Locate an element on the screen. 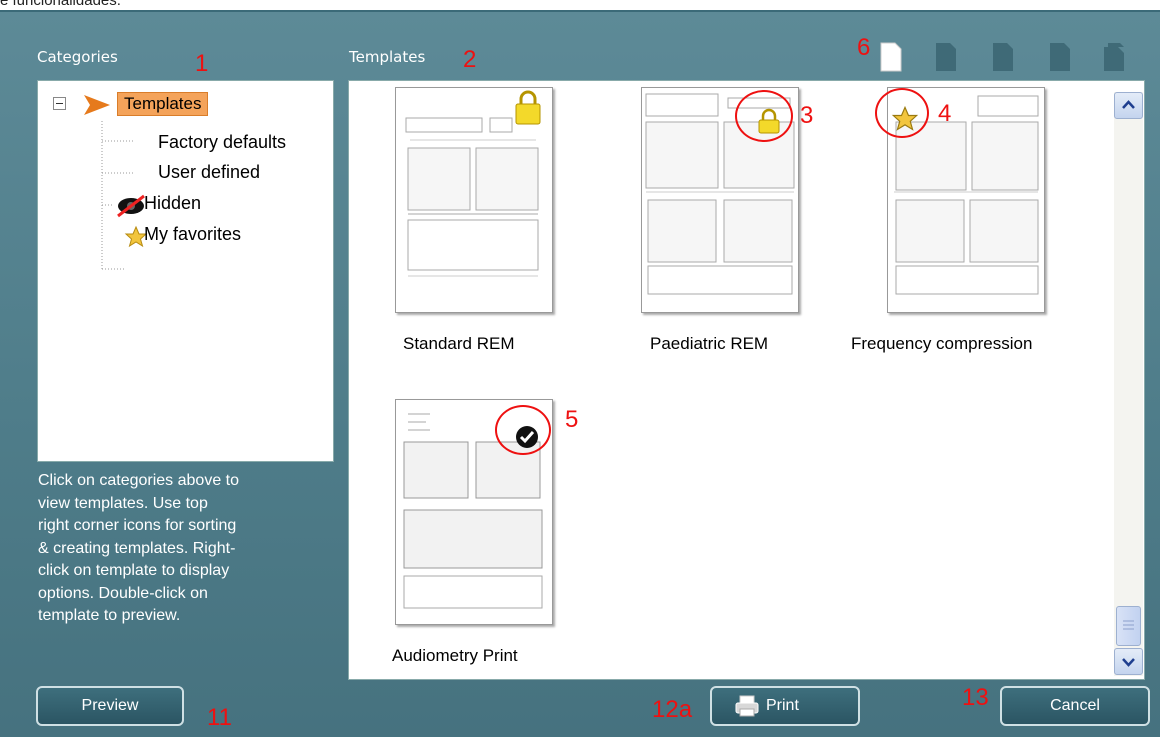 The height and width of the screenshot is (740, 1160). callout-1: 1 is located at coordinates (202, 63).